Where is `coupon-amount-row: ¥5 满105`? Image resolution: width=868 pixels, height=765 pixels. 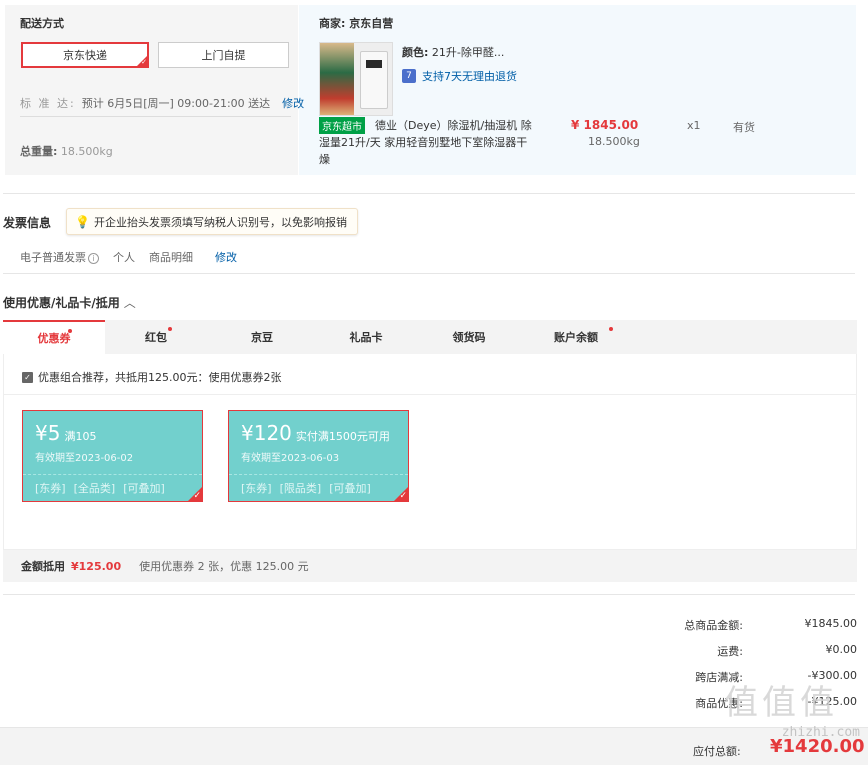
coupon-amount-row: ¥5 满105 is located at coordinates (112, 433).